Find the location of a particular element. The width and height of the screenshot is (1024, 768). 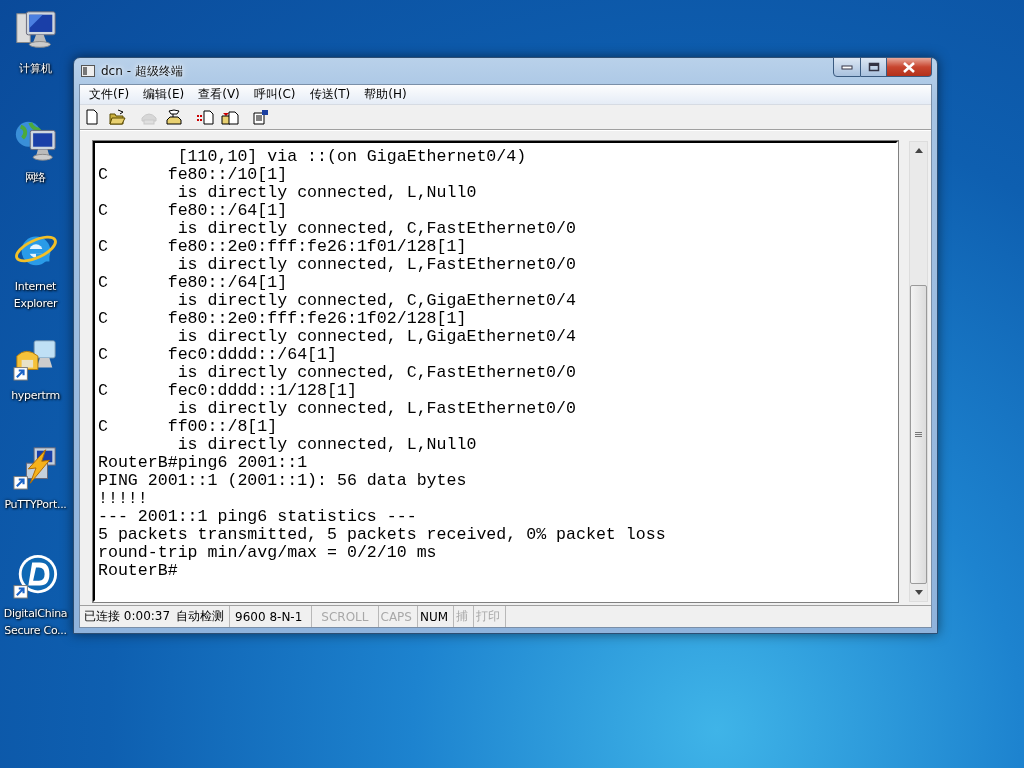

telephone-handset-icon is located at coordinates (174, 117).